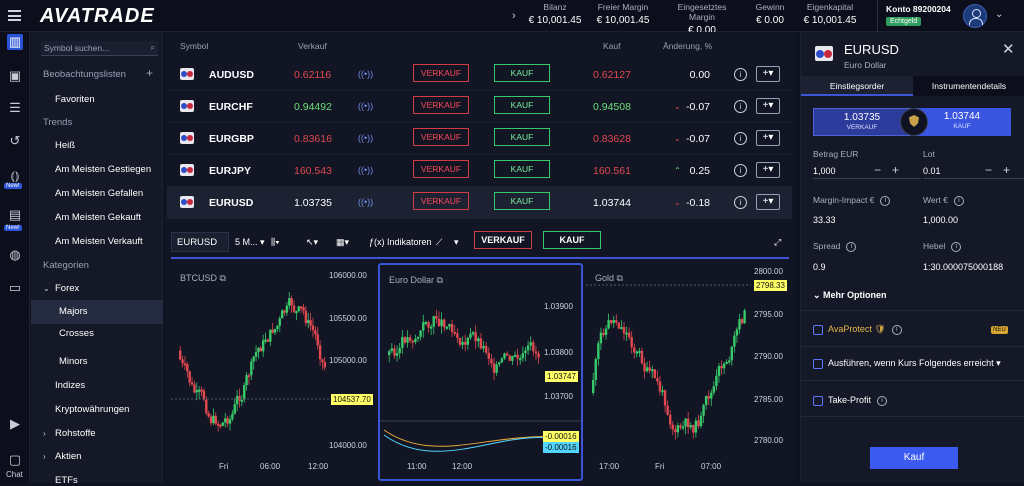 The width and height of the screenshot is (1024, 486). Describe the element at coordinates (988, 170) in the screenshot. I see `lot-minus: −` at that location.